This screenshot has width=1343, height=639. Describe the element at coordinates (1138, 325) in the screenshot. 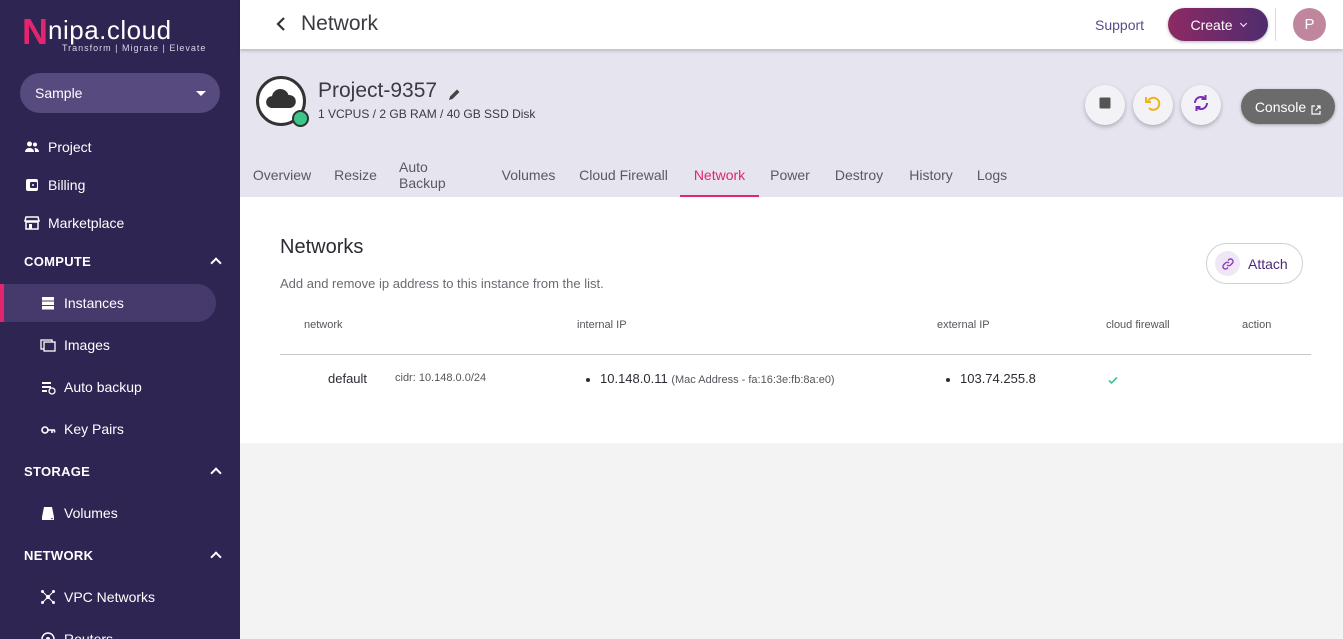

I see `column-header-cloud-firewall: cloud firewall` at that location.